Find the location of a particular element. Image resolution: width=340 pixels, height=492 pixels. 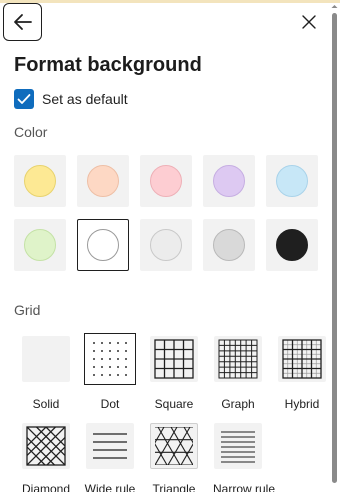

grid-option-square-label: Square is located at coordinates (174, 404).